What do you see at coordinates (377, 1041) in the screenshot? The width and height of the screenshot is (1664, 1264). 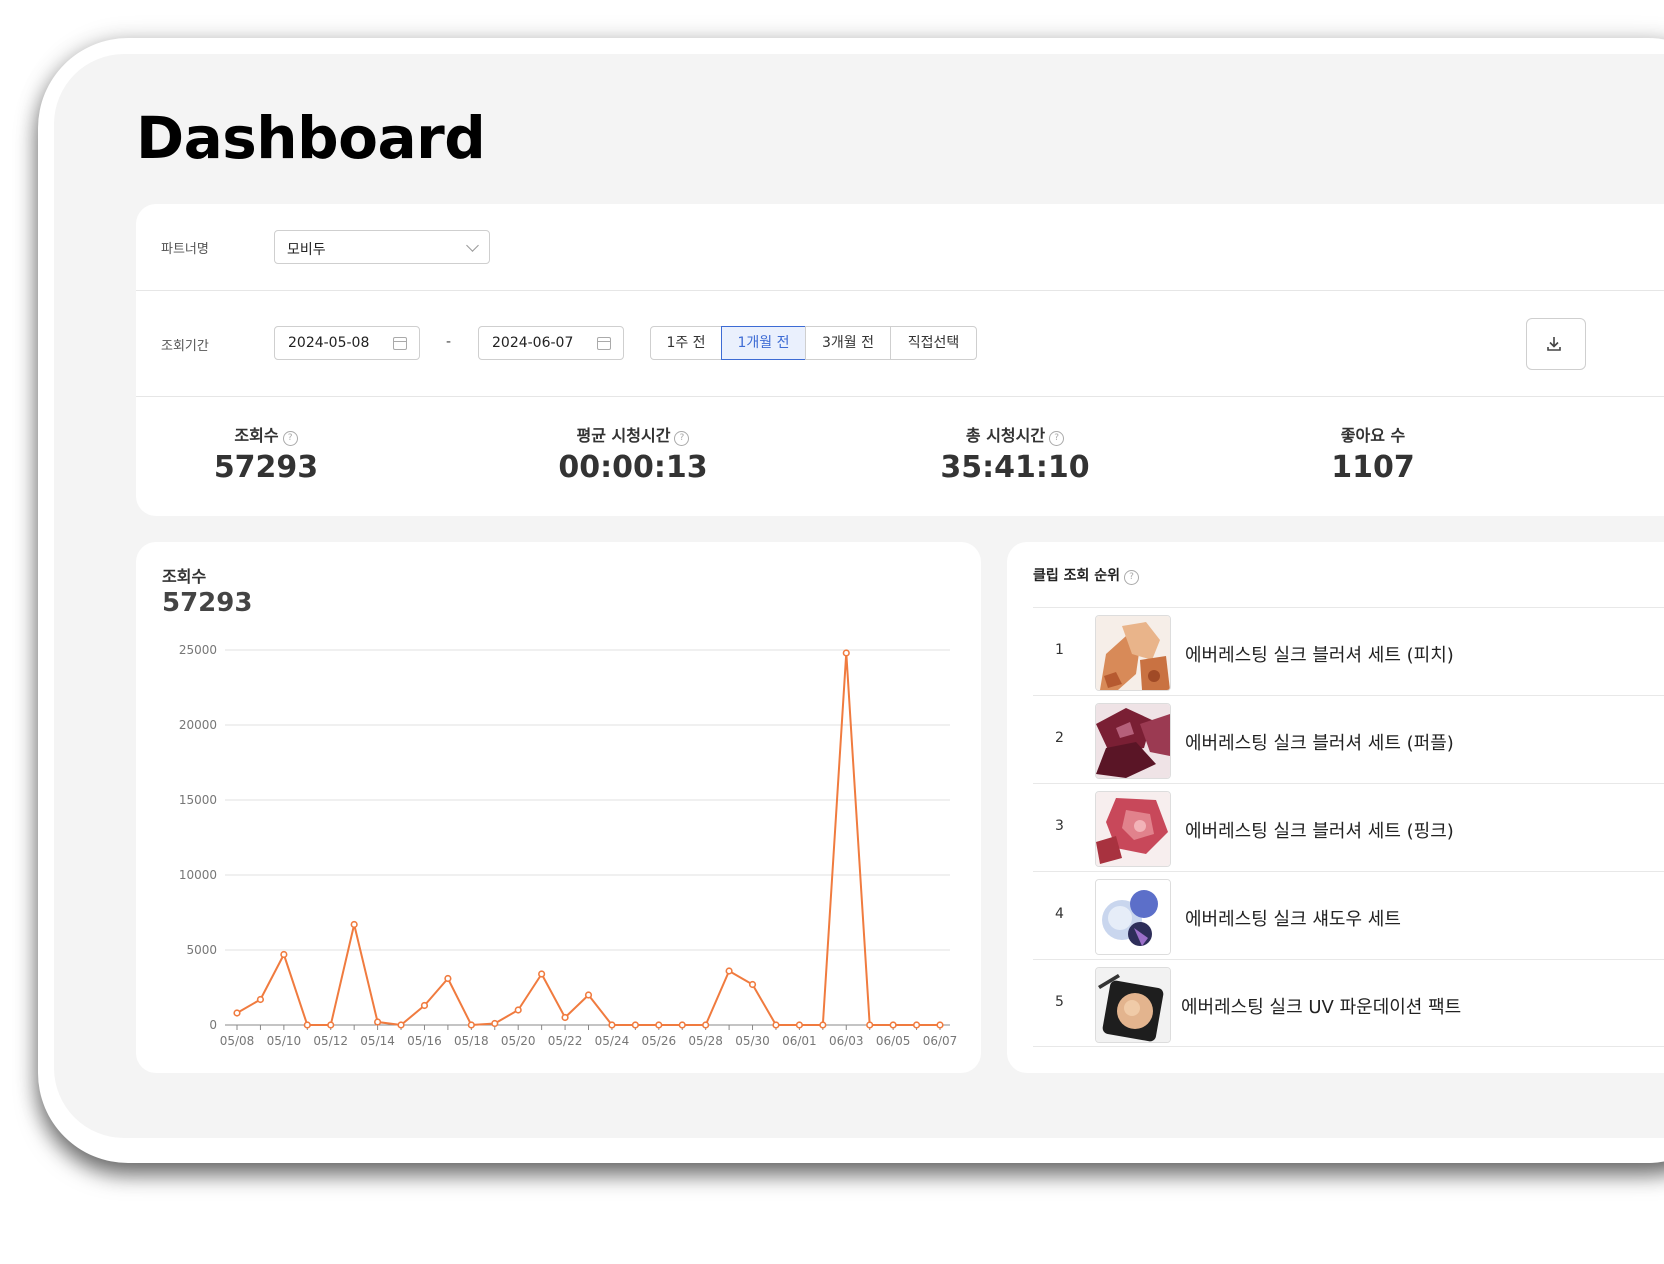 I see `x-tick-label: 05/14` at bounding box center [377, 1041].